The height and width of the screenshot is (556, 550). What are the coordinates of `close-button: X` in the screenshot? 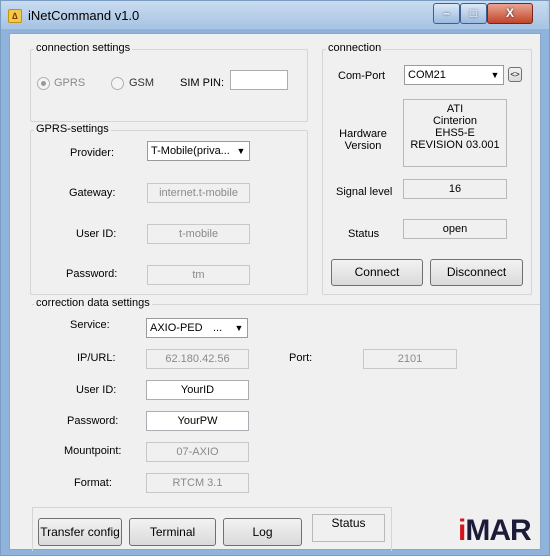 It's located at (510, 13).